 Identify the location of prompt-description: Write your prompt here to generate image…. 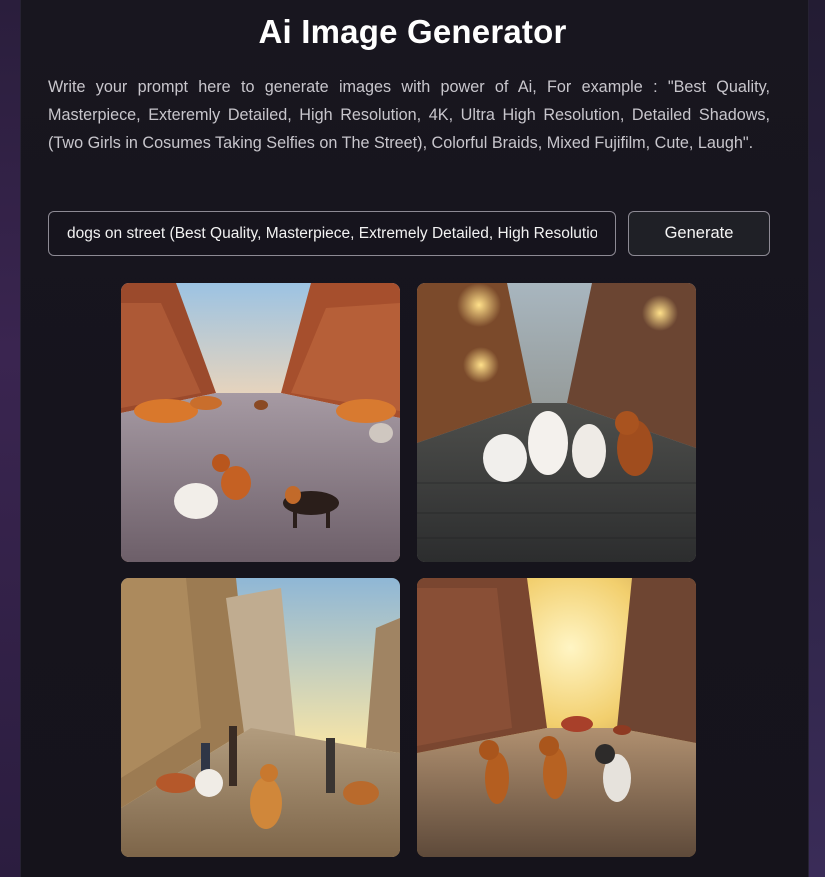
(409, 115).